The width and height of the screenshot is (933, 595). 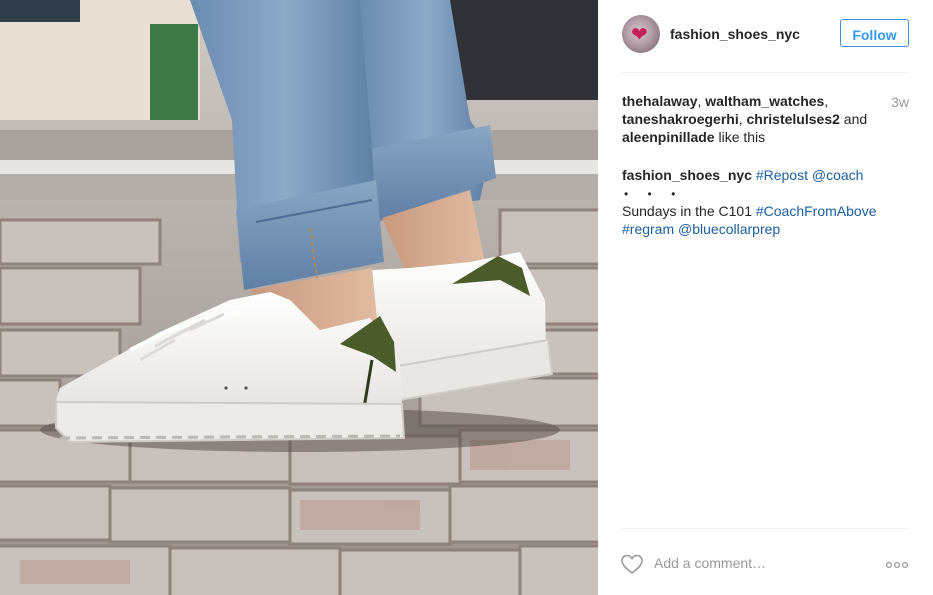 What do you see at coordinates (689, 211) in the screenshot?
I see `caption-text: Sundays in the C101` at bounding box center [689, 211].